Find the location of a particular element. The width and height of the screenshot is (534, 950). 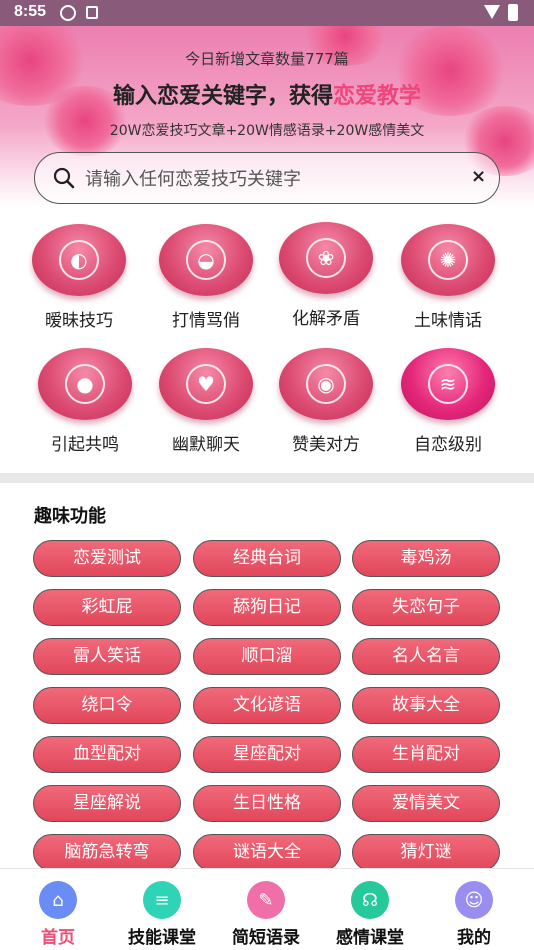

category-item: ✺ 土味情话 is located at coordinates (448, 277).